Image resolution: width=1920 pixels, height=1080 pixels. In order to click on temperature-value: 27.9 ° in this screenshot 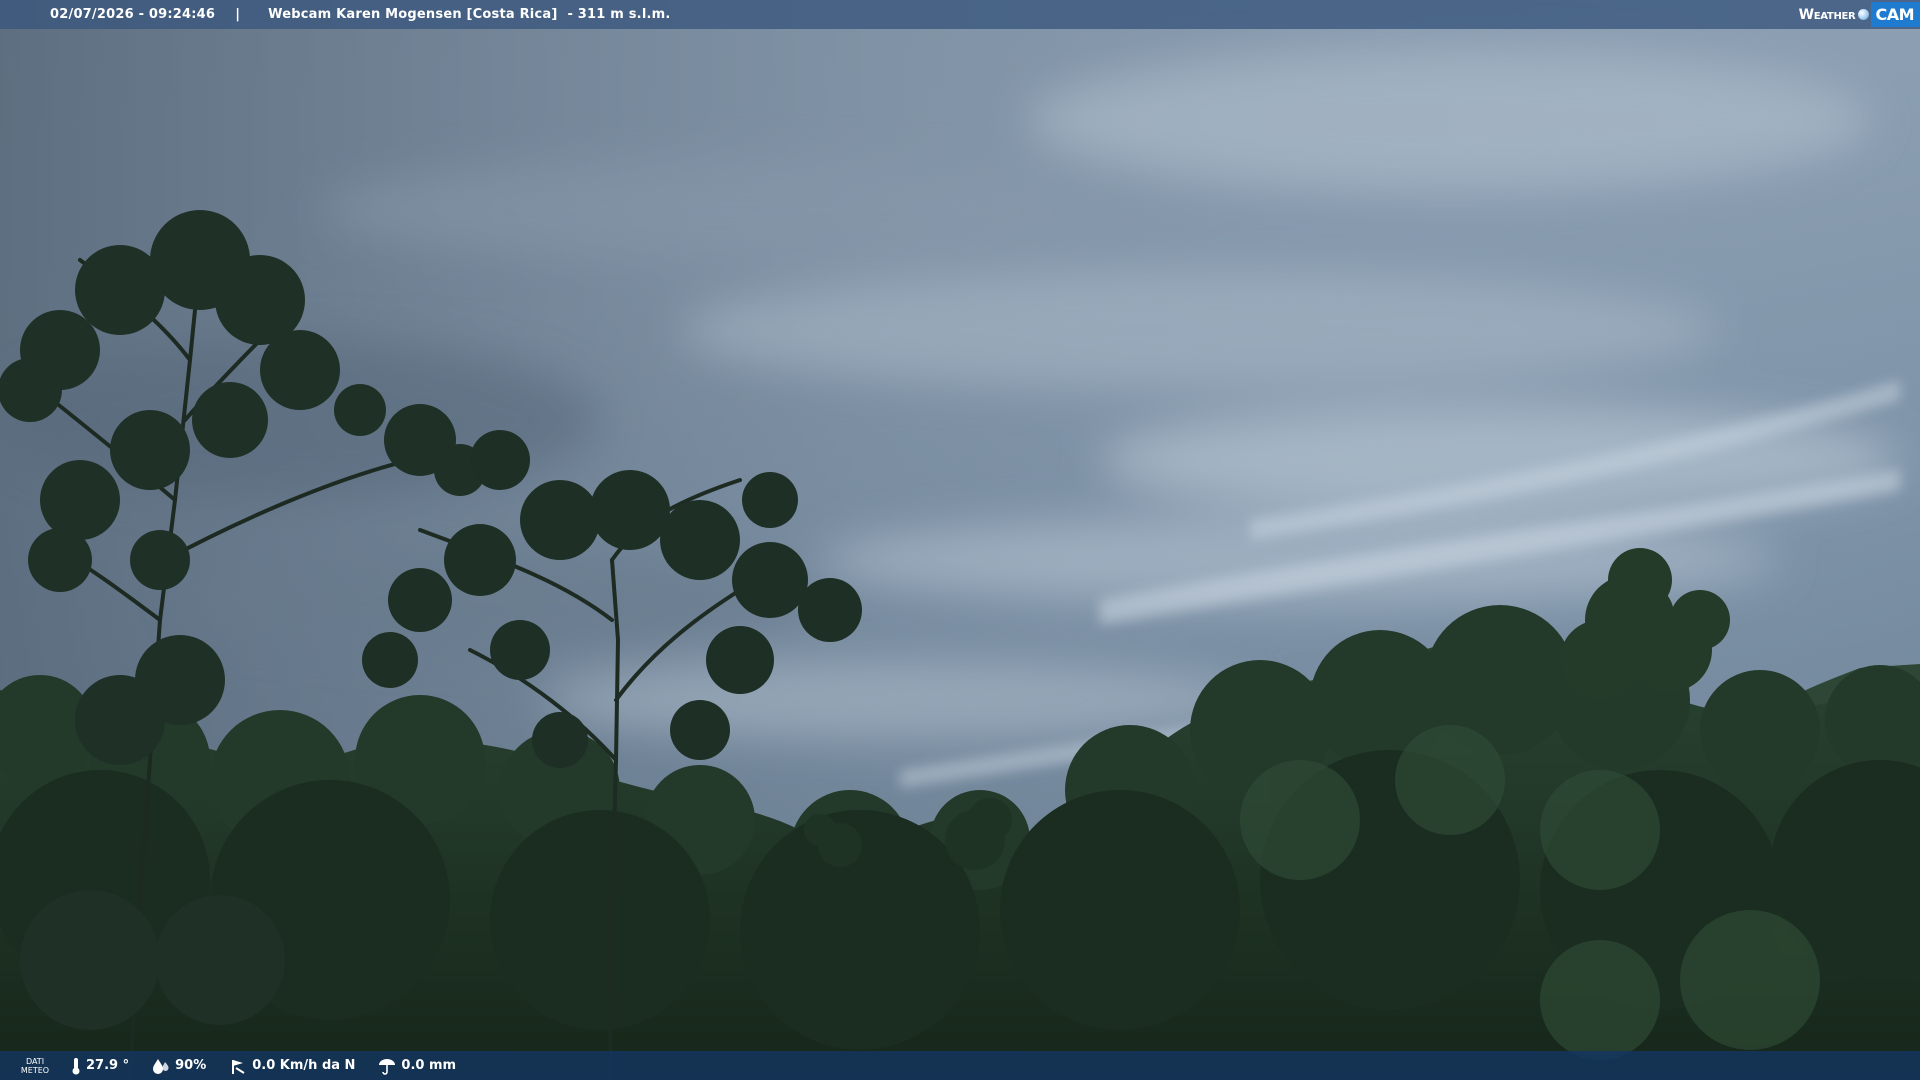, I will do `click(108, 1065)`.